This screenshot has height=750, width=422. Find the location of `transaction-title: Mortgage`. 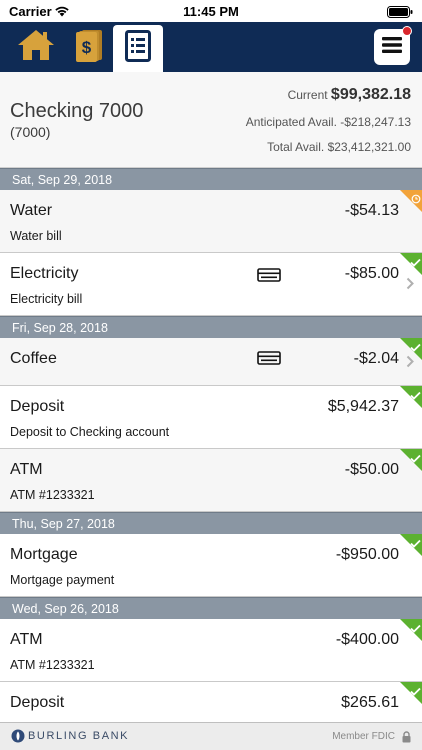

transaction-title: Mortgage is located at coordinates (44, 554).